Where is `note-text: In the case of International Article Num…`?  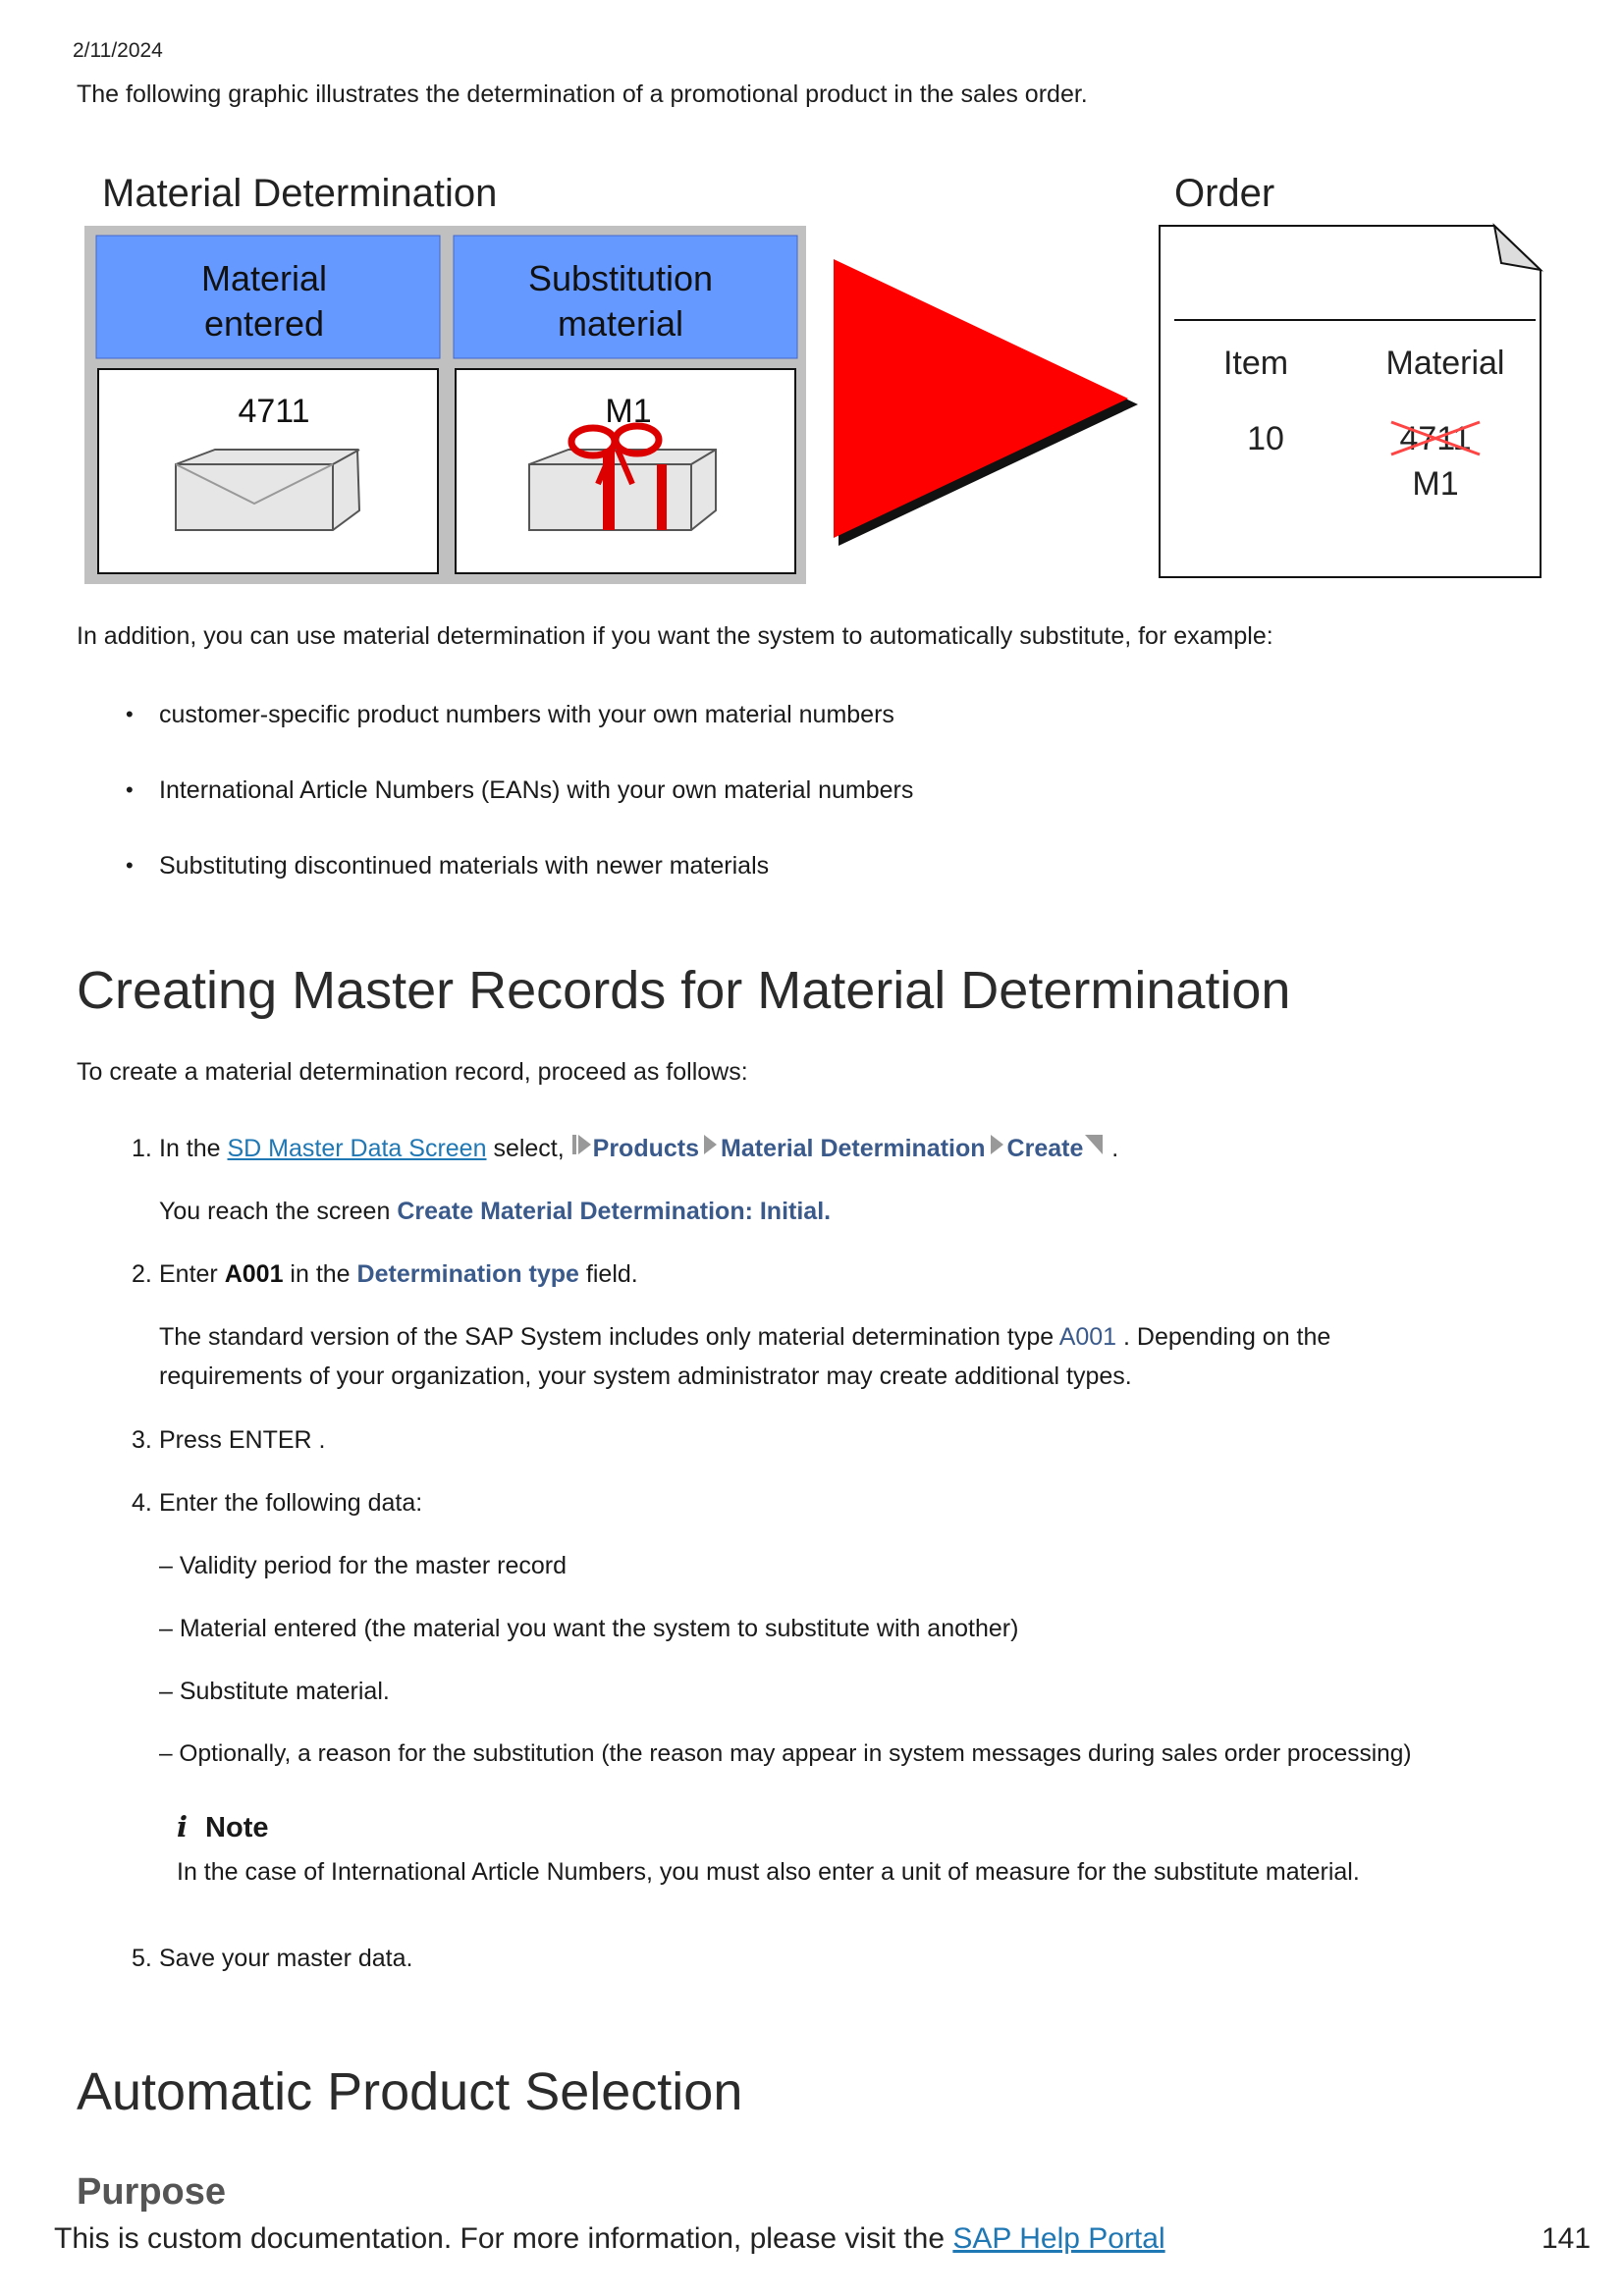
note-text: In the case of International Article Num… is located at coordinates (768, 1872).